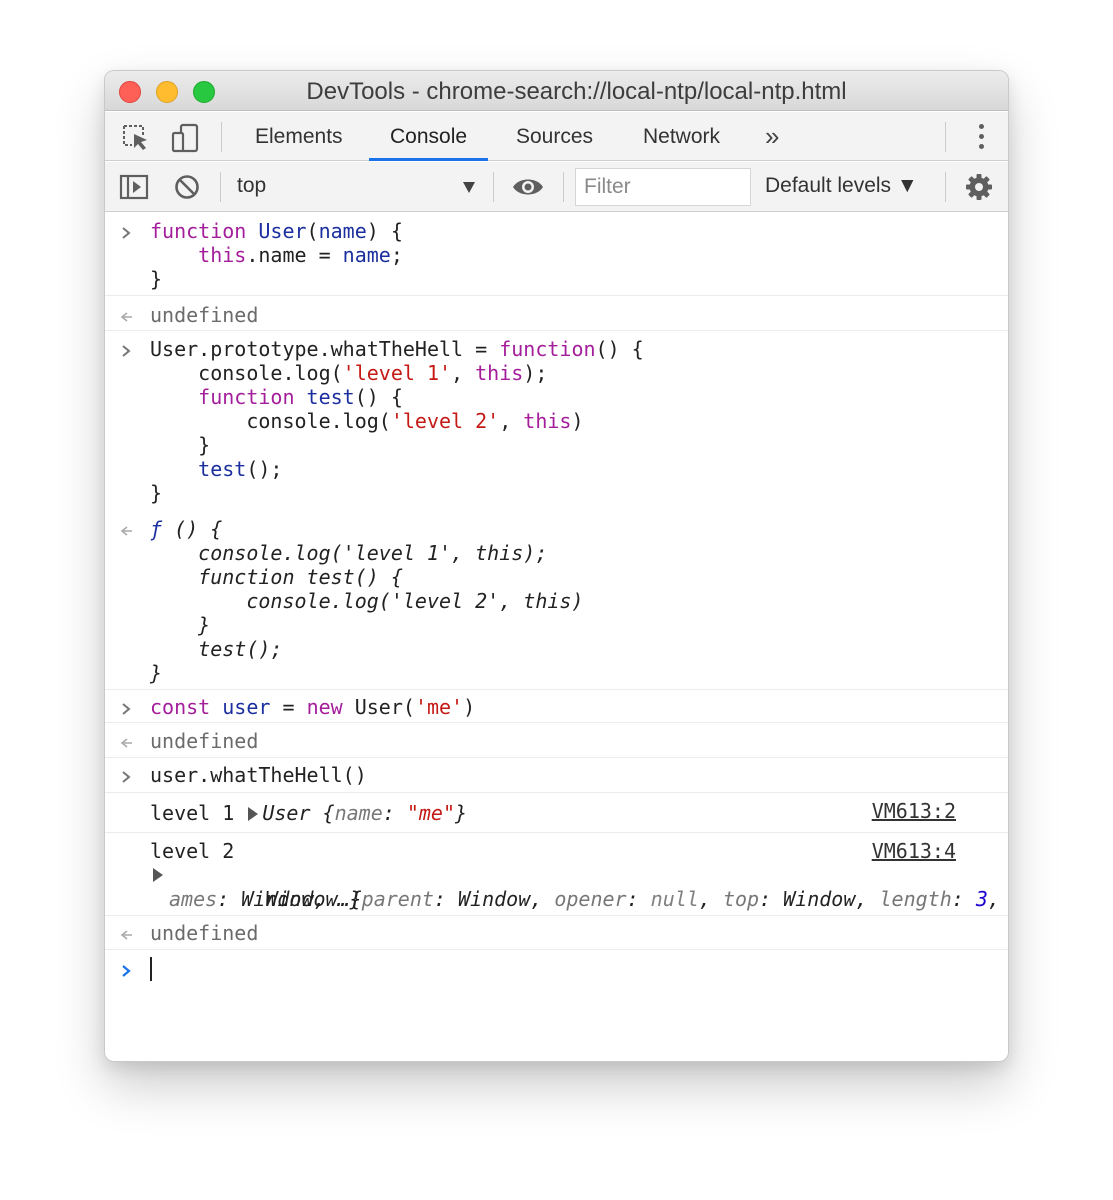 The width and height of the screenshot is (1113, 1200). What do you see at coordinates (556, 813) in the screenshot?
I see `console-log-entry: level 1 User {name: "me"} VM613:2` at bounding box center [556, 813].